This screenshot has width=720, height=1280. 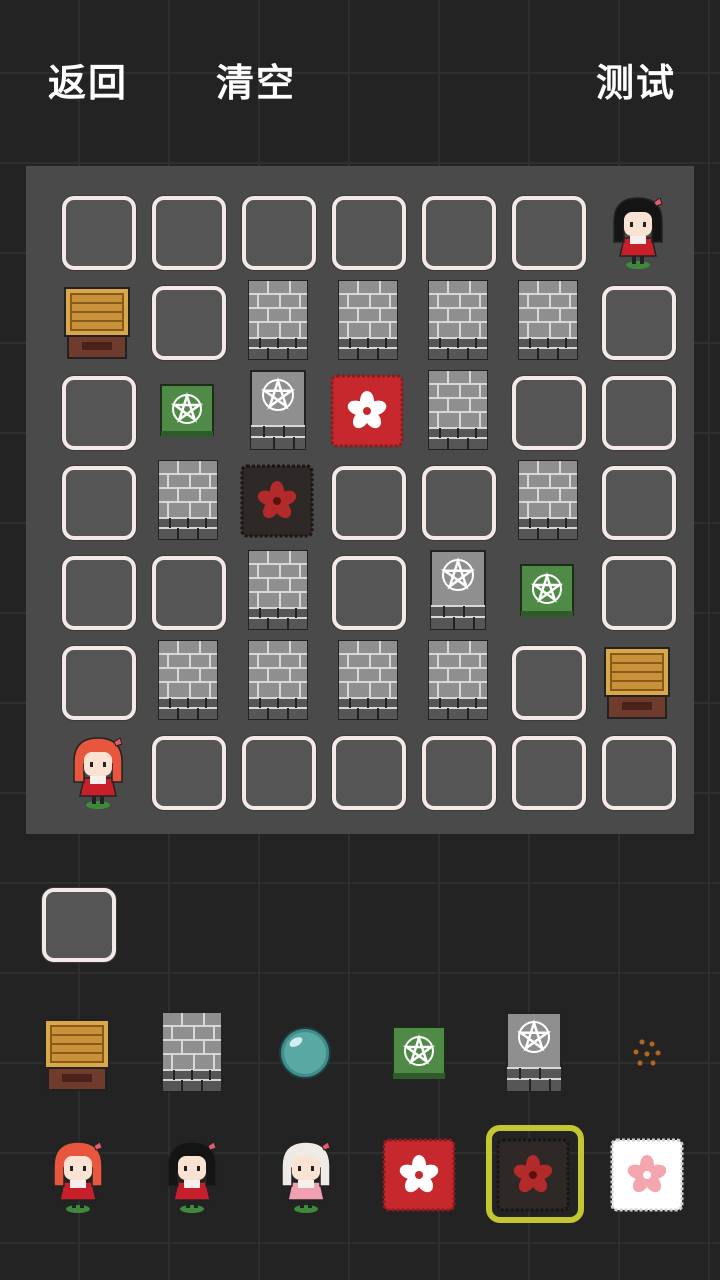 I want to click on palette-stone-star, so click(x=533, y=1053).